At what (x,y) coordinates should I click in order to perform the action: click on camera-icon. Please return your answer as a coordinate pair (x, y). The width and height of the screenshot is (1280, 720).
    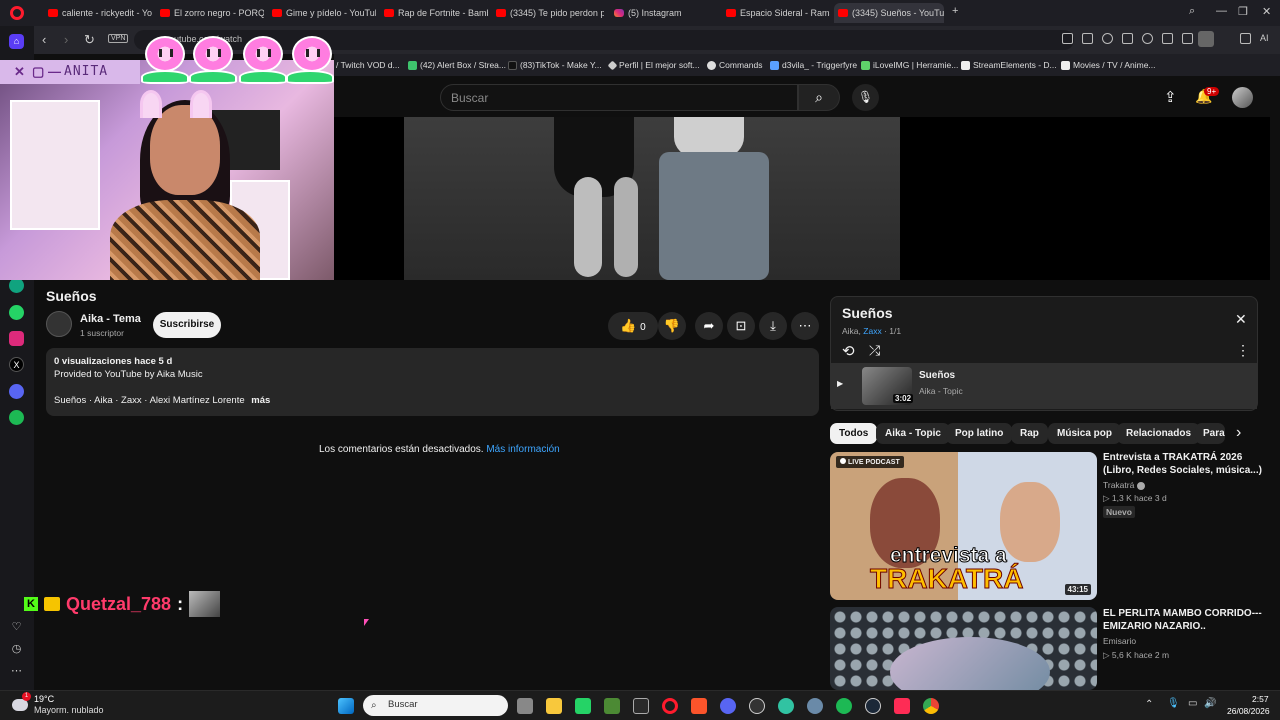
    Looking at the image, I should click on (1087, 38).